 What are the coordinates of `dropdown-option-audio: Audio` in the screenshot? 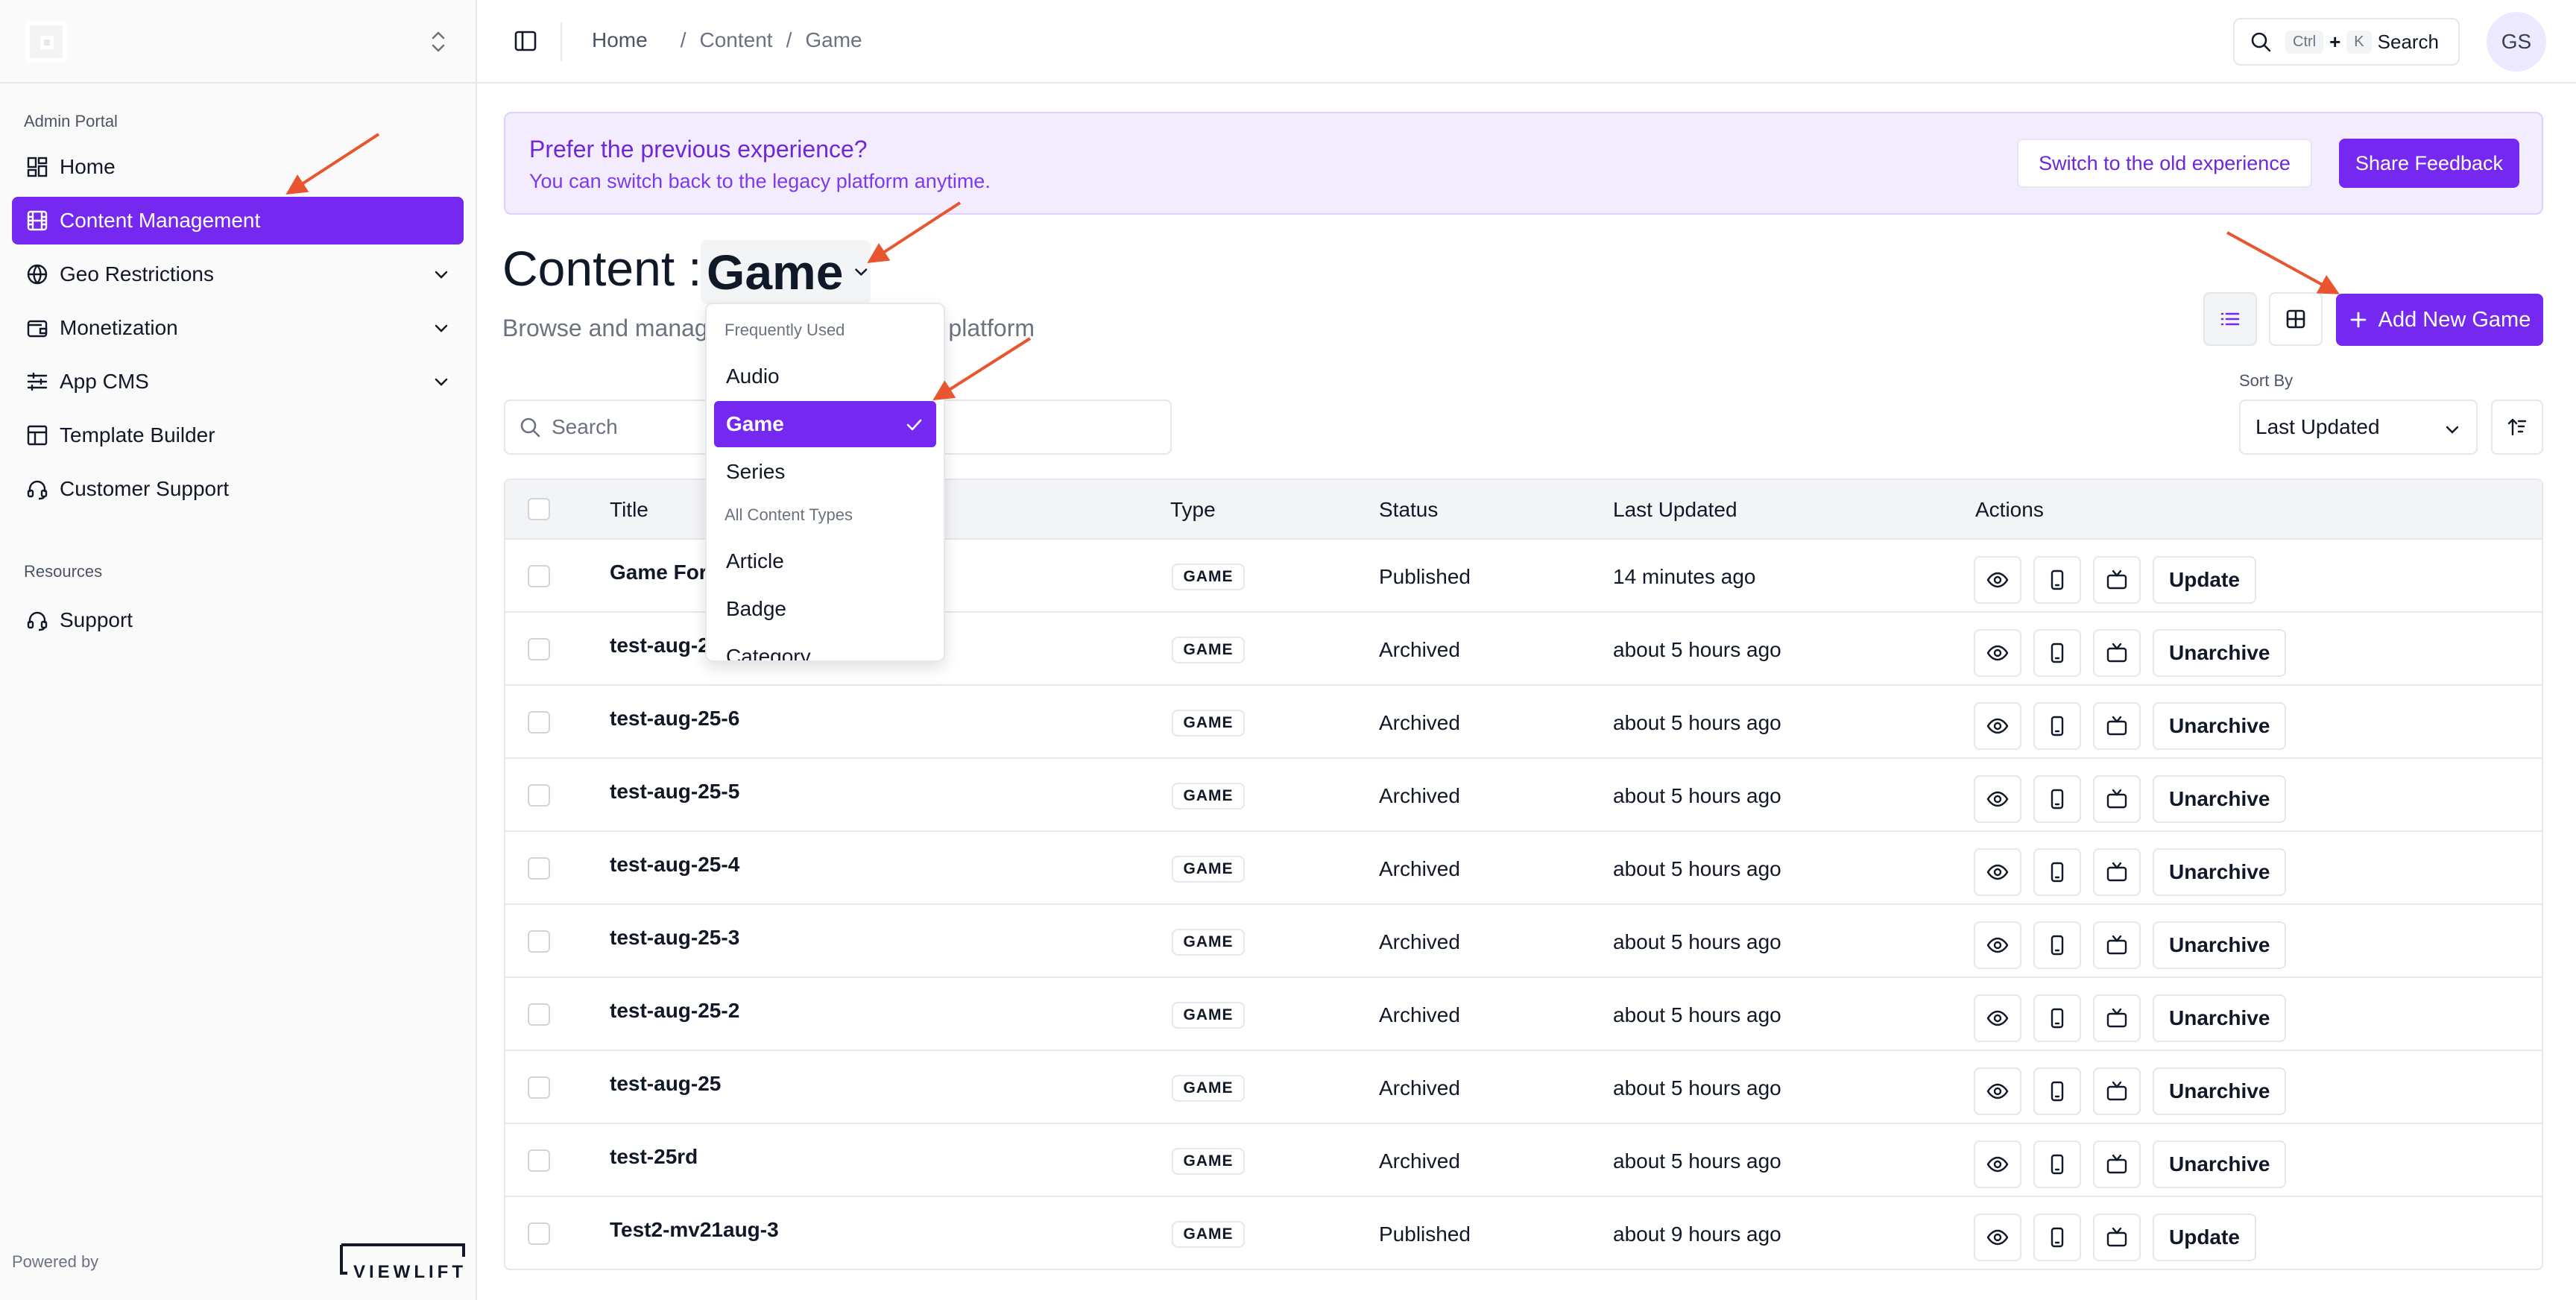 It's located at (825, 376).